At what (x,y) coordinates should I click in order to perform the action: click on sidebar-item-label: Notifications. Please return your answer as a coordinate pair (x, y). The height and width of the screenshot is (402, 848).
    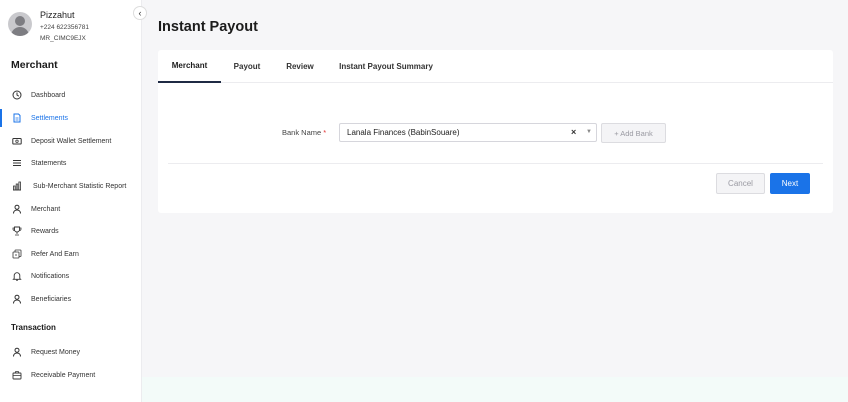
    Looking at the image, I should click on (50, 276).